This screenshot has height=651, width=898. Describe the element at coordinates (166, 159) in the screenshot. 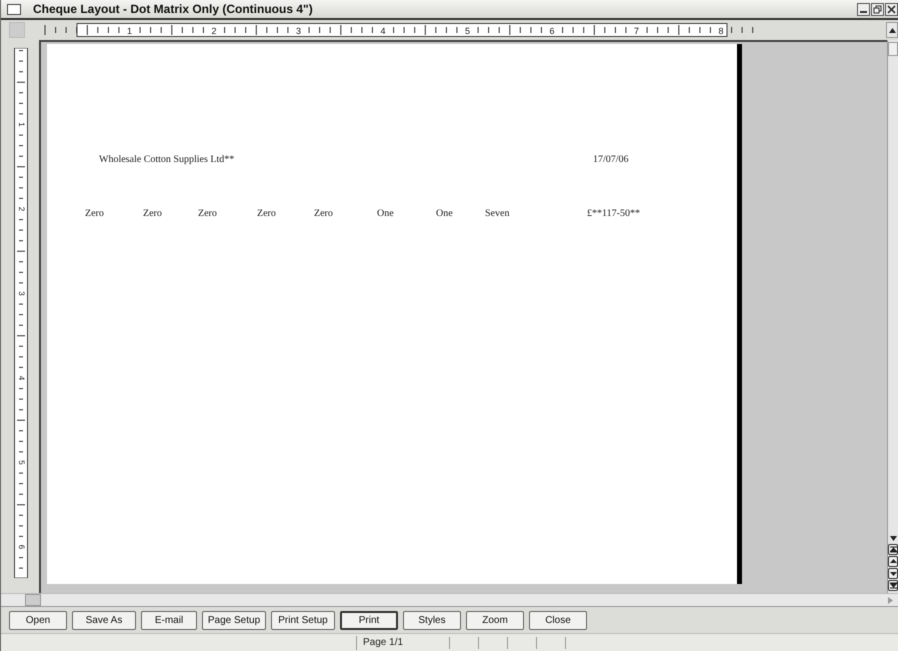

I see `payee-text: Wholesale Cotton Supplies Ltd**` at that location.